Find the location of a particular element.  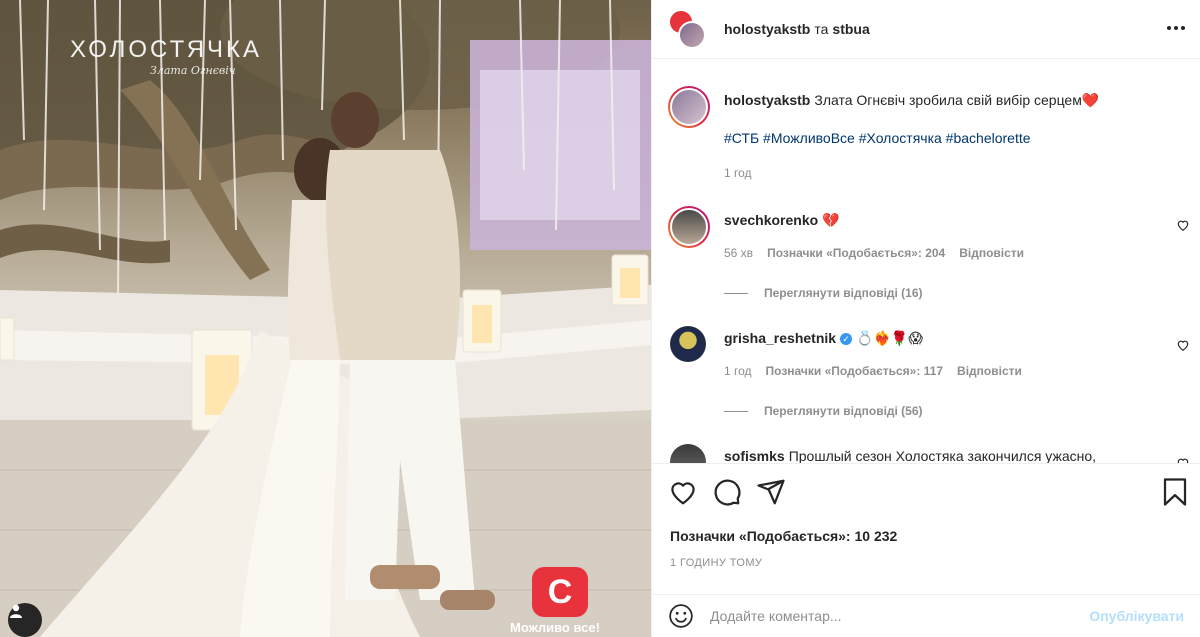

comment-text: grisha_reshetnik ✓ 💍❤️‍🔥🌹😱 is located at coordinates (943, 338).